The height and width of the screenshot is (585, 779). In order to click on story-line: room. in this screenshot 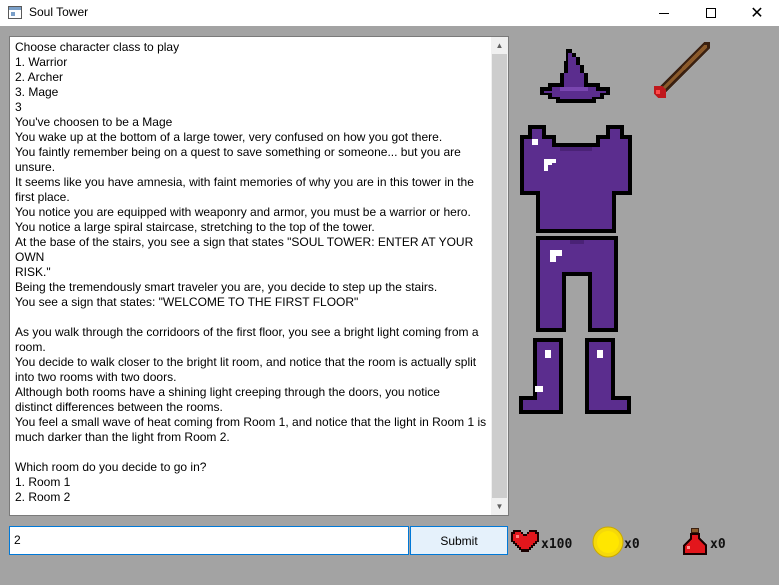, I will do `click(30, 347)`.